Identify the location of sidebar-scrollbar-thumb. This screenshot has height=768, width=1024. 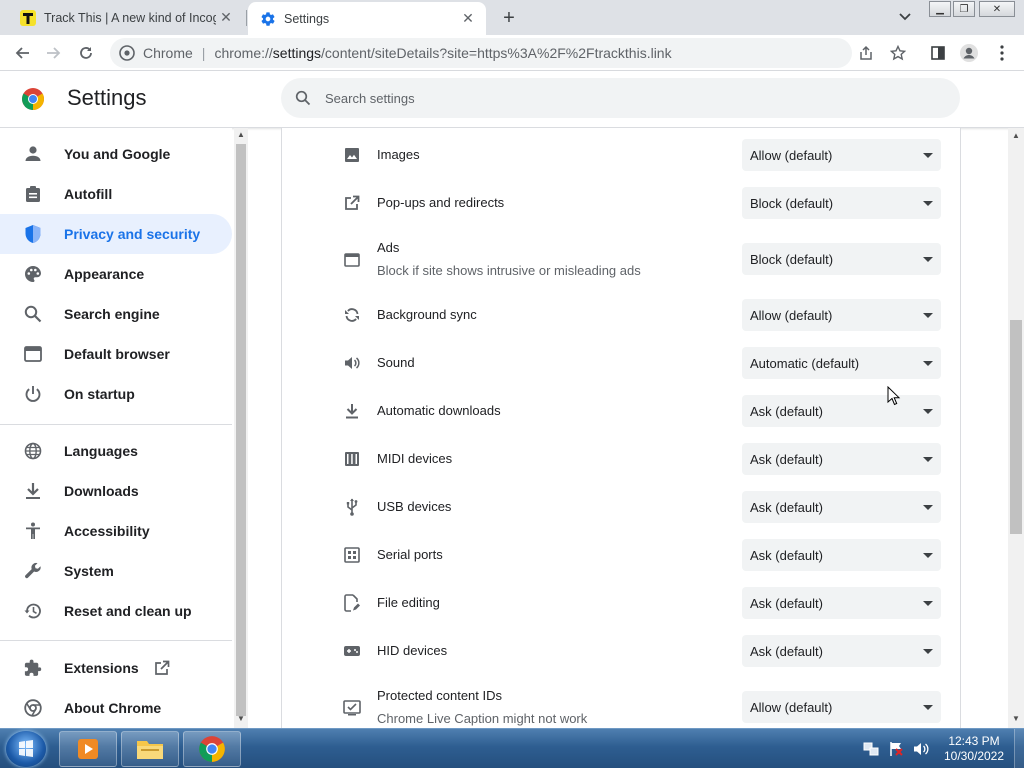
(241, 430).